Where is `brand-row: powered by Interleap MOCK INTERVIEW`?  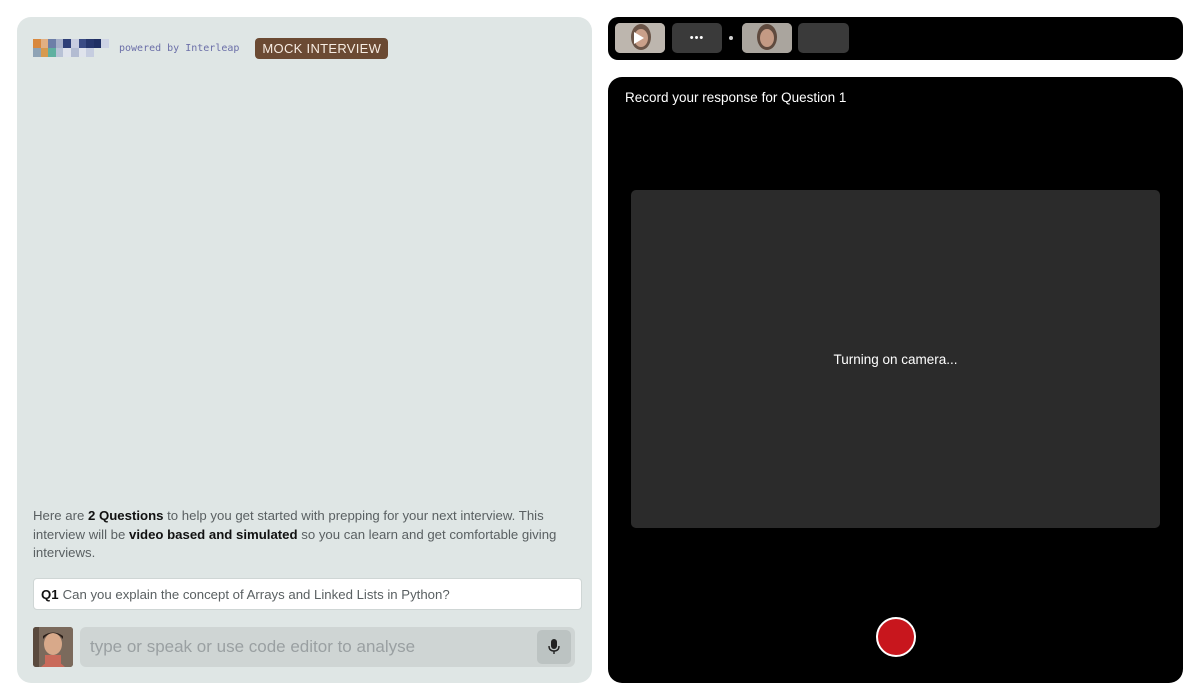
brand-row: powered by Interleap MOCK INTERVIEW is located at coordinates (211, 48).